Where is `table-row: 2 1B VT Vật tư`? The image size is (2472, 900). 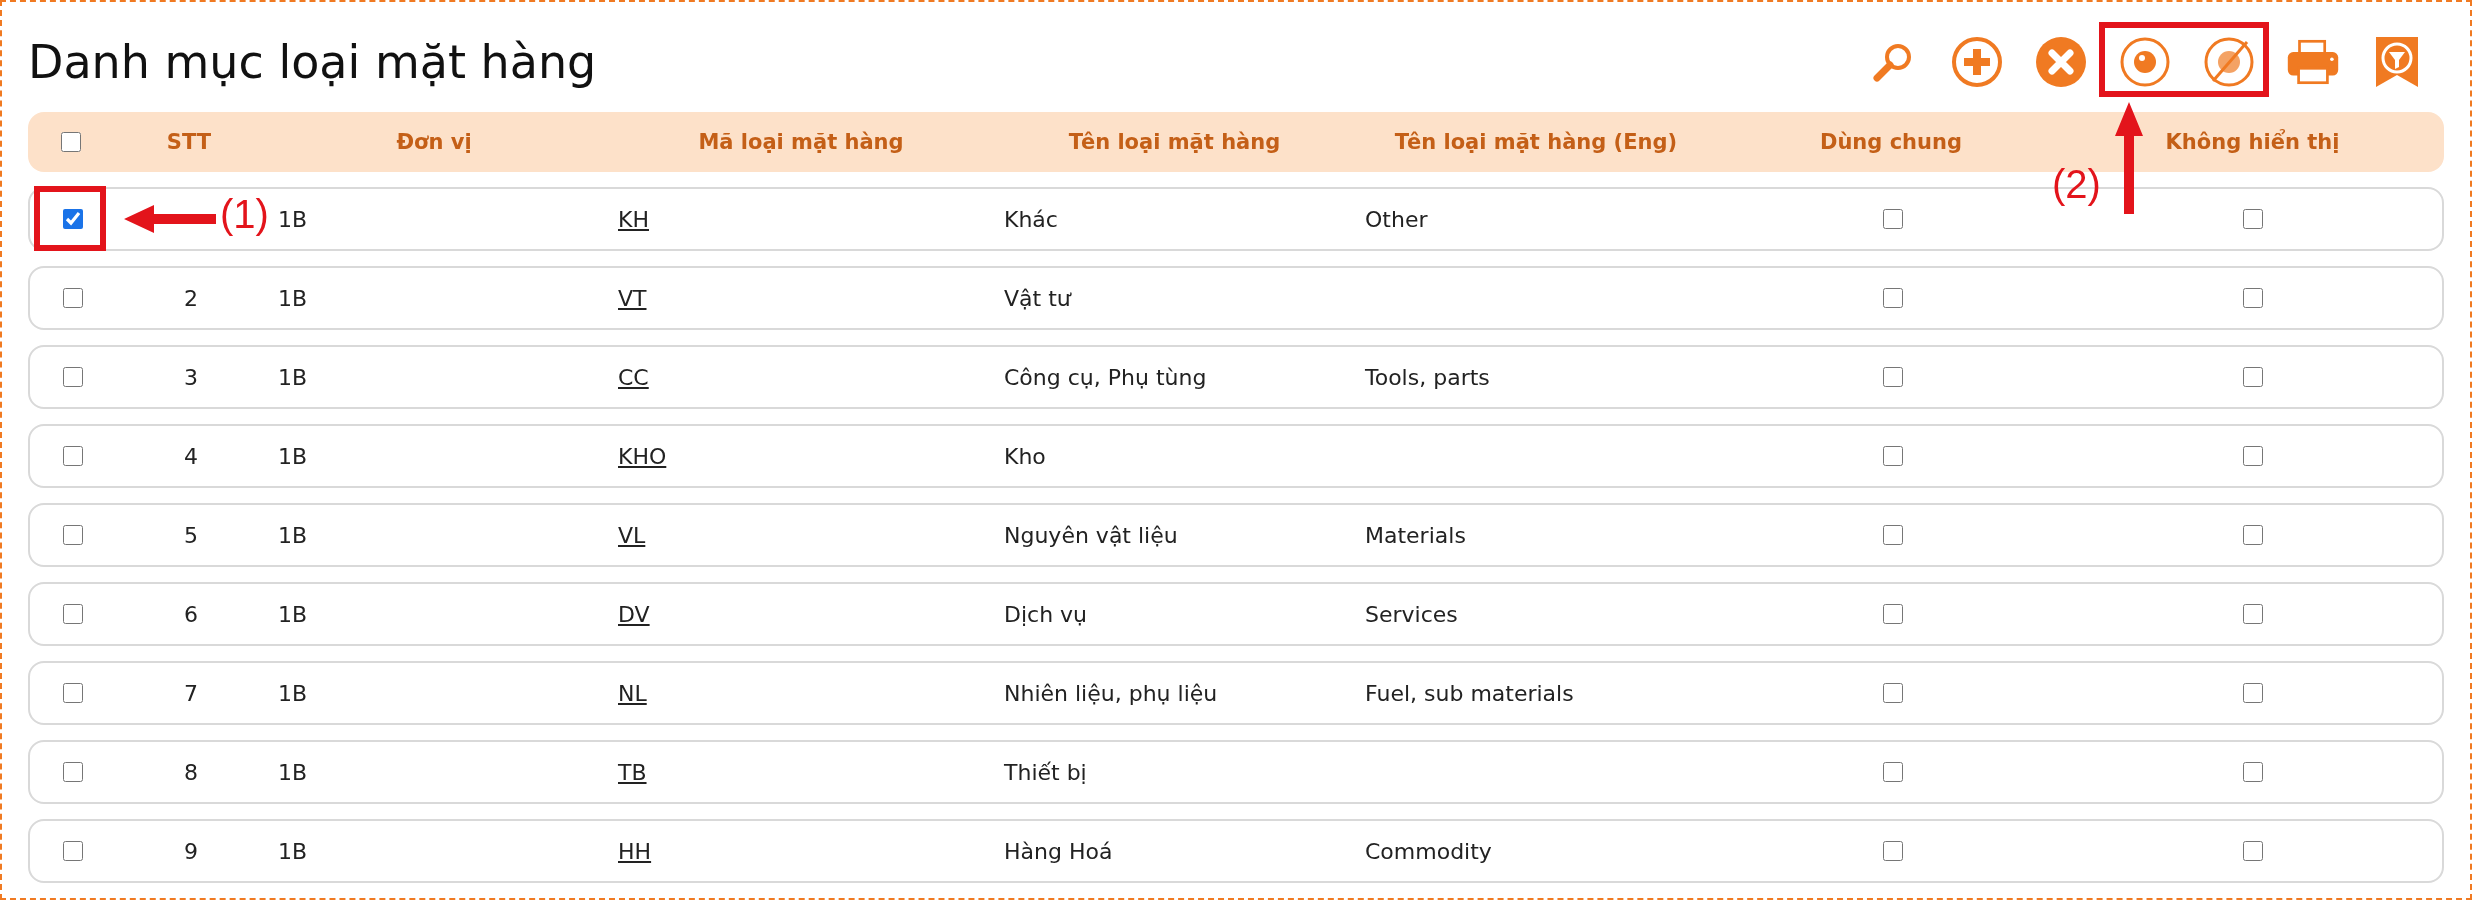
table-row: 2 1B VT Vật tư is located at coordinates (1236, 298).